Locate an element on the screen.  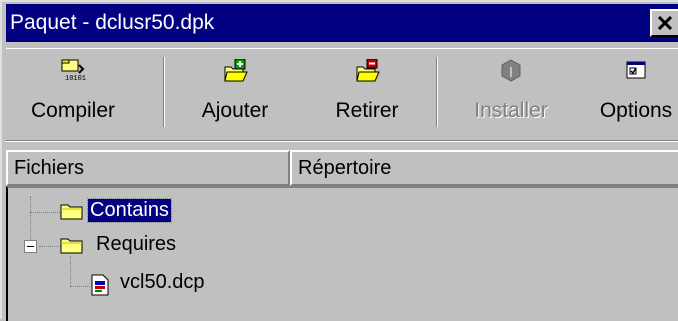
tree-item-requires: Requires is located at coordinates (140, 247).